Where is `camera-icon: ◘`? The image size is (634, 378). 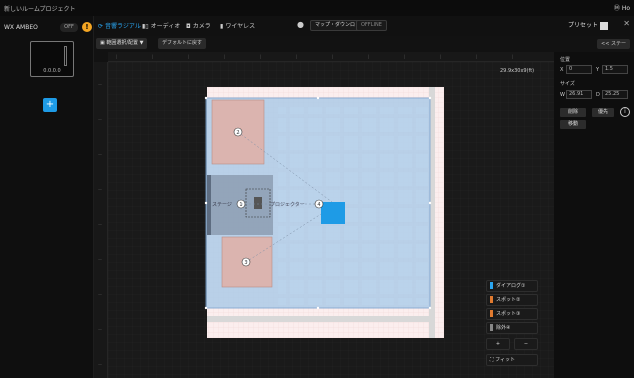
camera-icon: ◘ is located at coordinates (188, 26).